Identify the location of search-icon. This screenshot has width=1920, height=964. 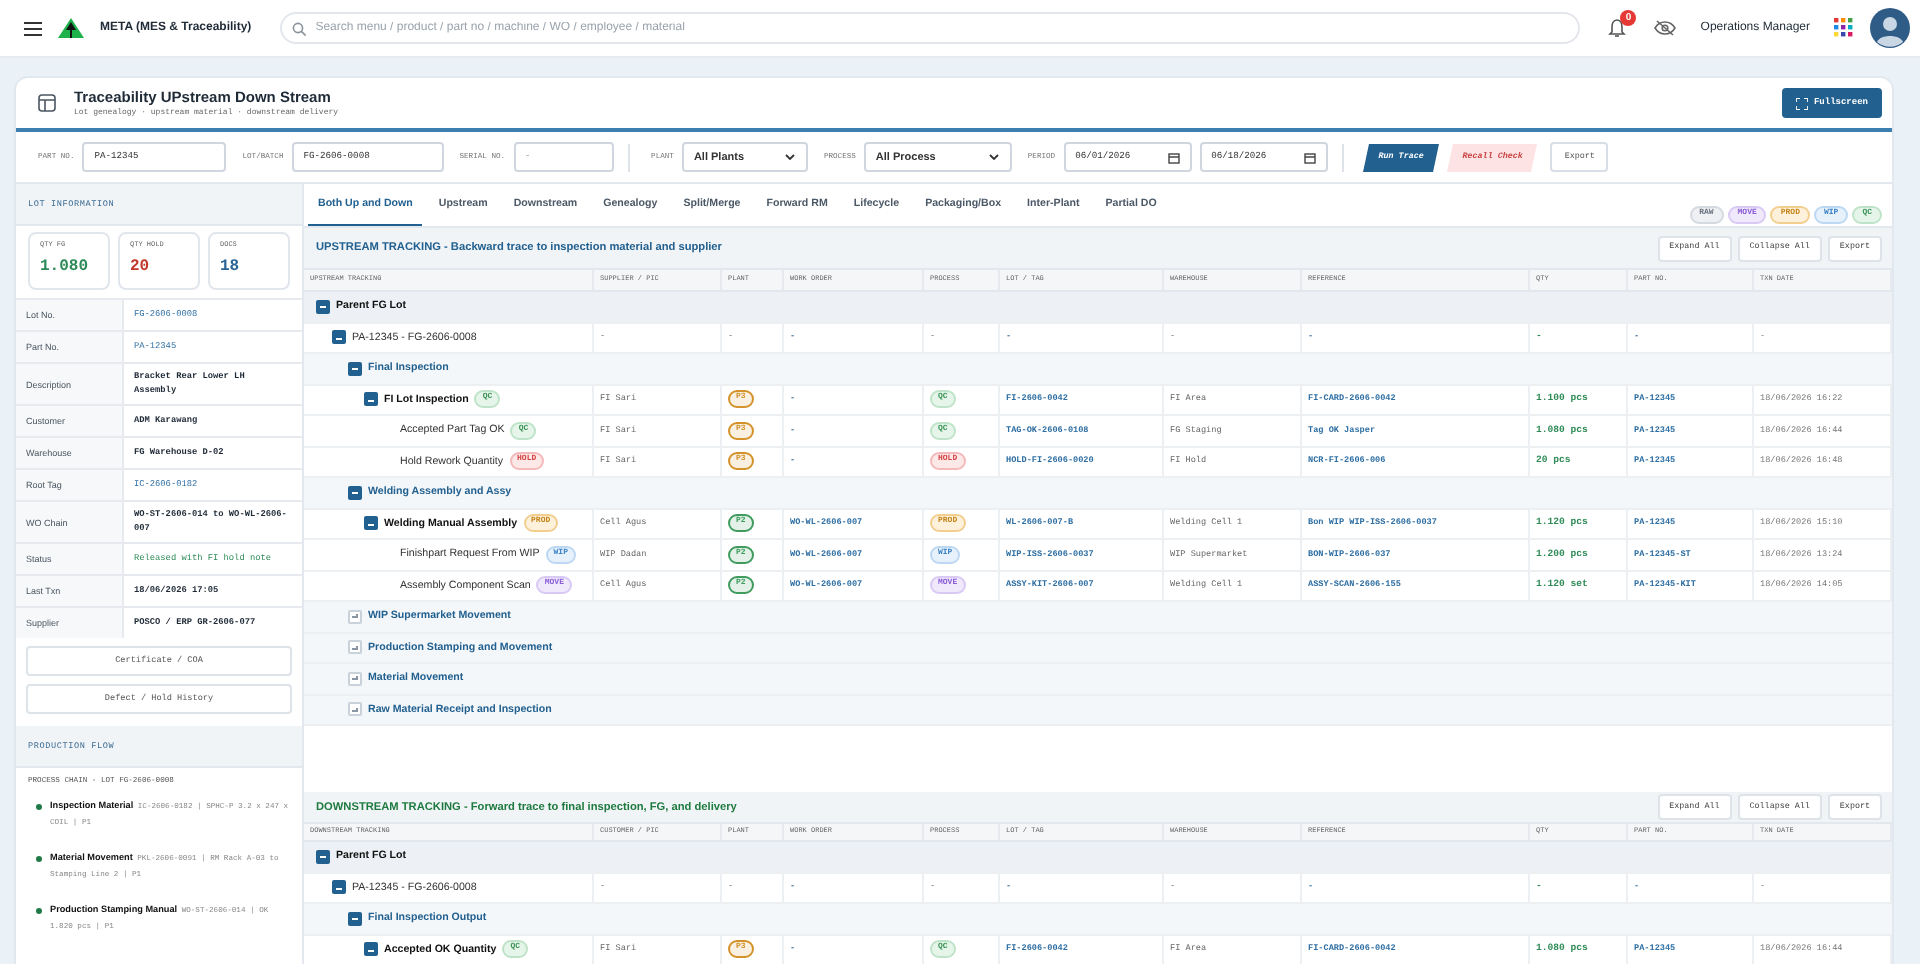
(298, 28).